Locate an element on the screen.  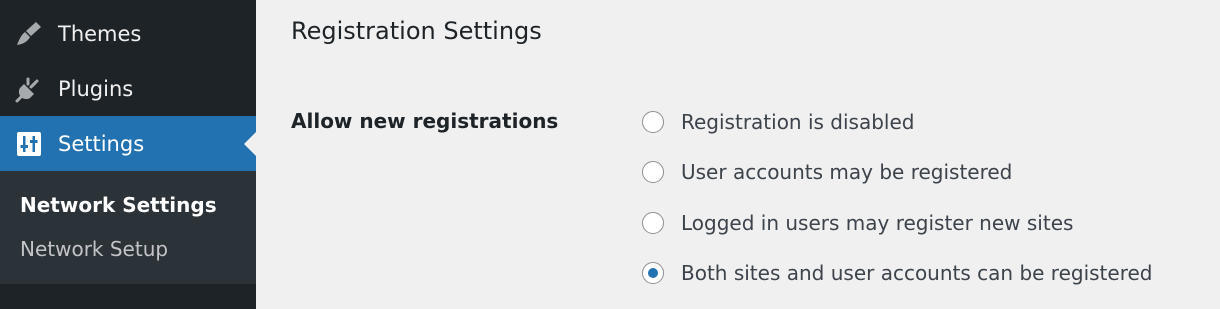
radio-option-registration-disabled: Registration is disabled is located at coordinates (778, 122).